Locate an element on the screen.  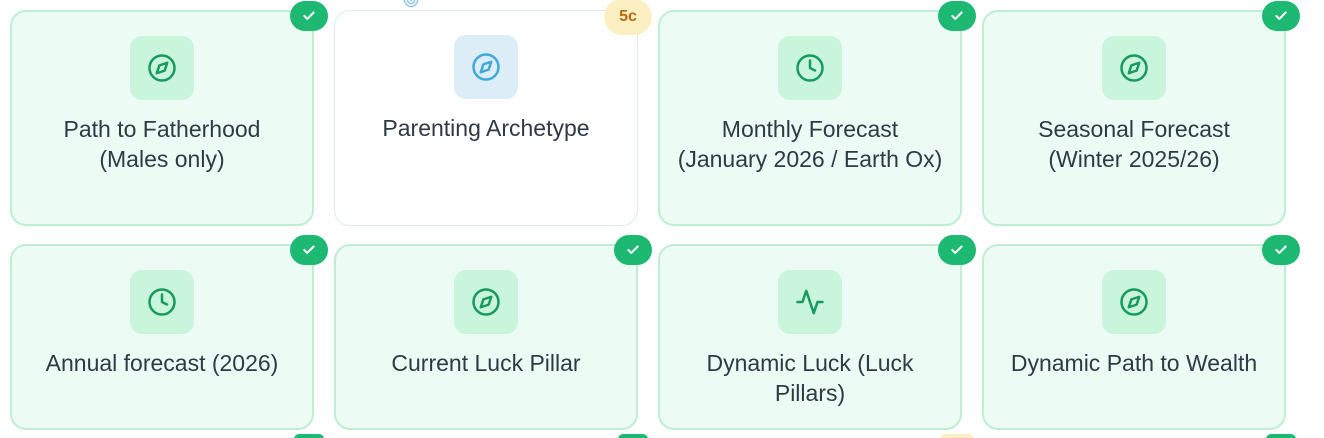
card-label: Current Luck Pillar is located at coordinates (486, 363).